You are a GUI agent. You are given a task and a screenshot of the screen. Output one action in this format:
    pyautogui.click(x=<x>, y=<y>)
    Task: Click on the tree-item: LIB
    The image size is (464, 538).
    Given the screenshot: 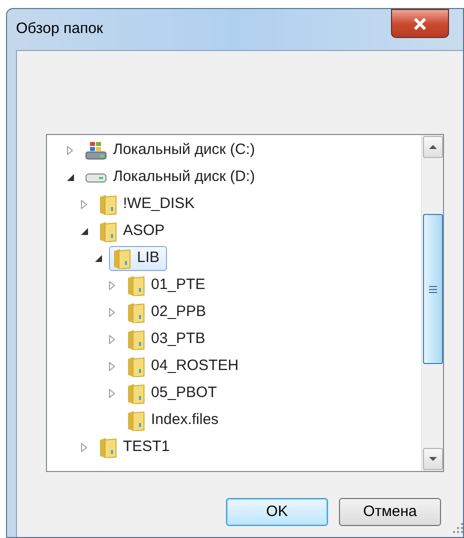 What is the action you would take?
    pyautogui.click(x=138, y=258)
    